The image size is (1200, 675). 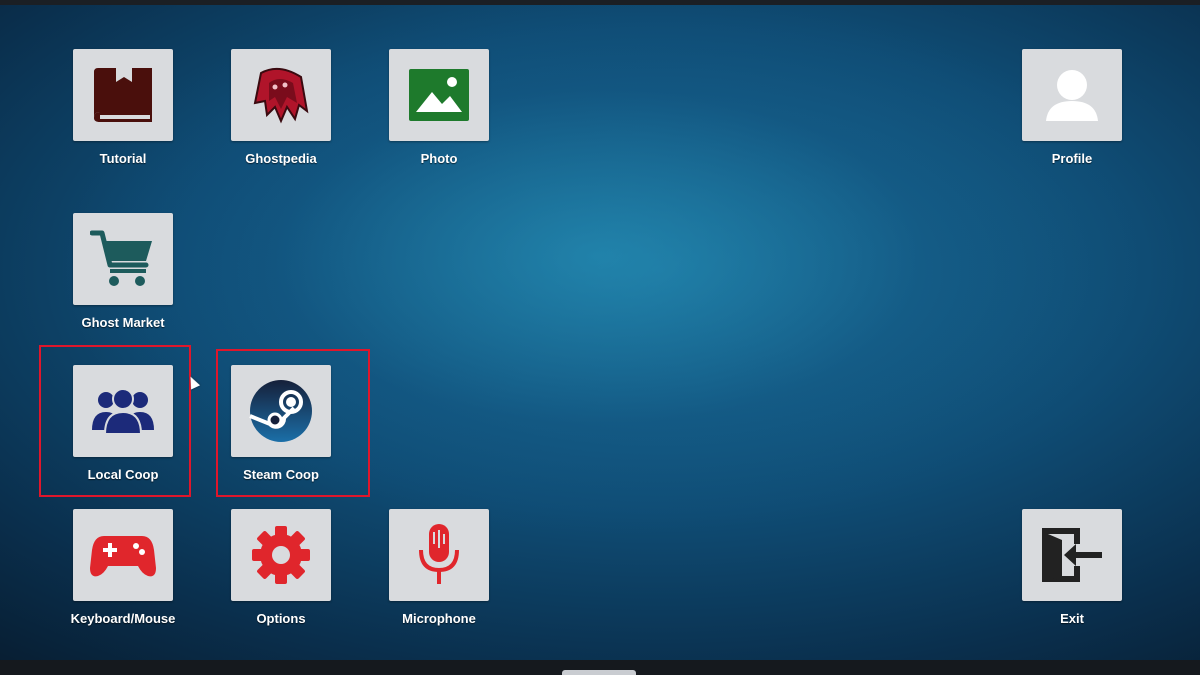 I want to click on local-coop-label: Local Coop, so click(x=123, y=474).